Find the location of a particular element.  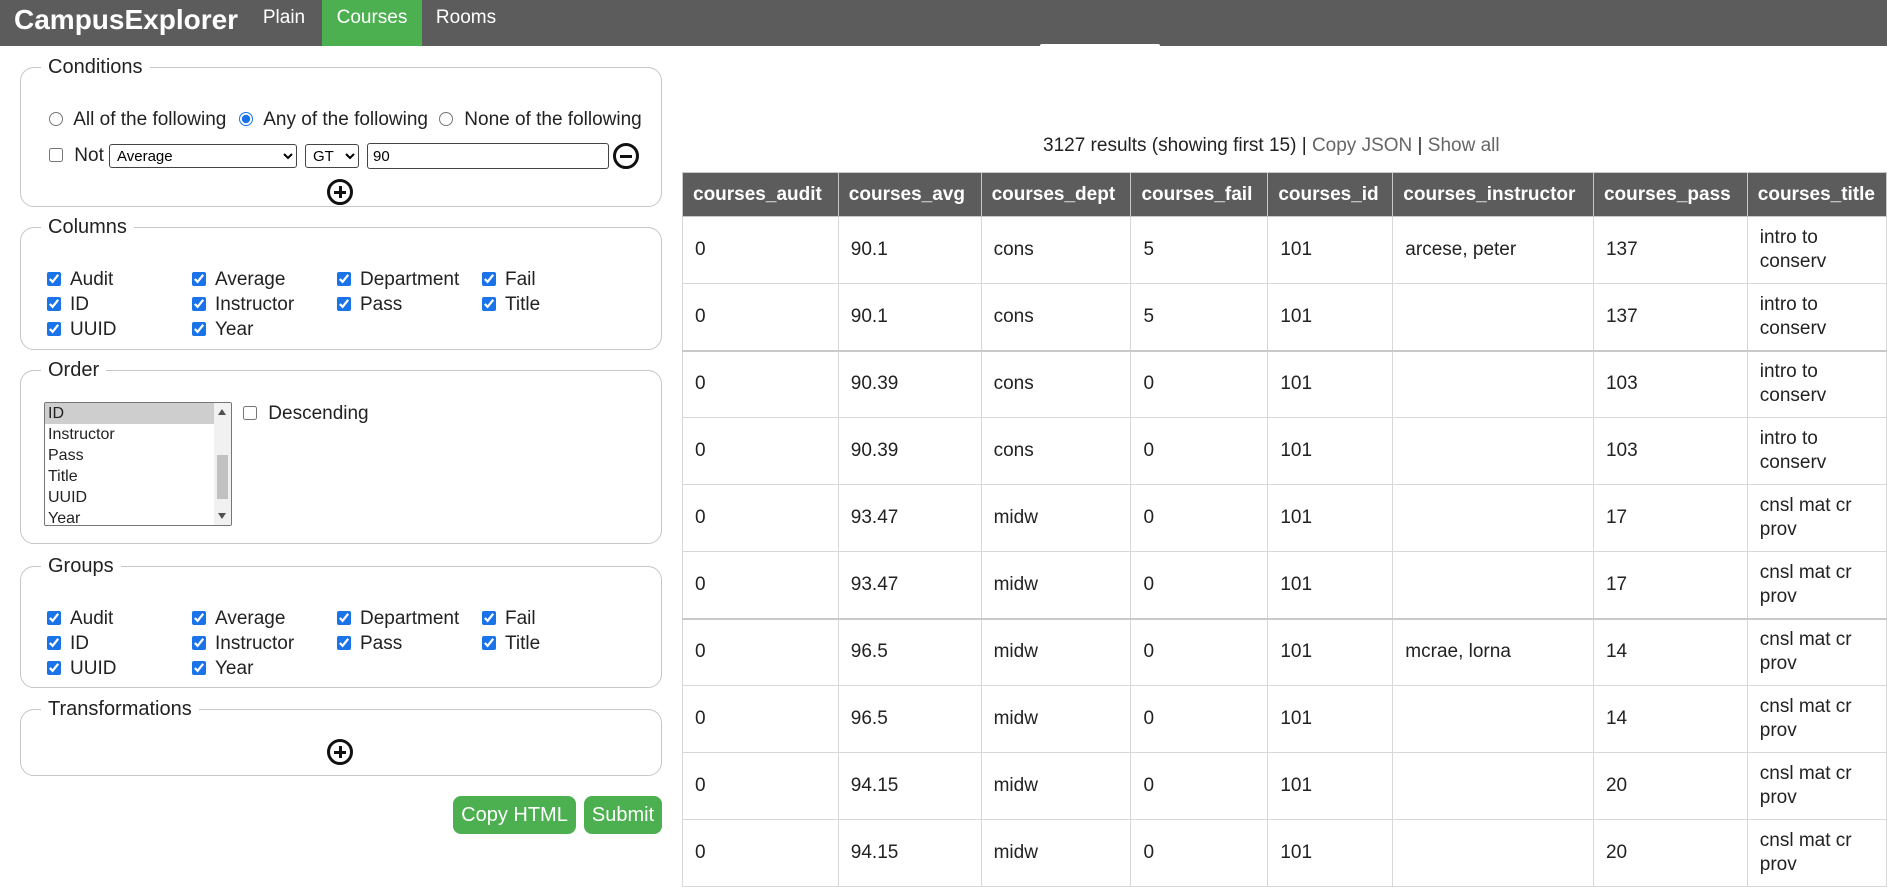

column-header: courses_id is located at coordinates (1330, 194).